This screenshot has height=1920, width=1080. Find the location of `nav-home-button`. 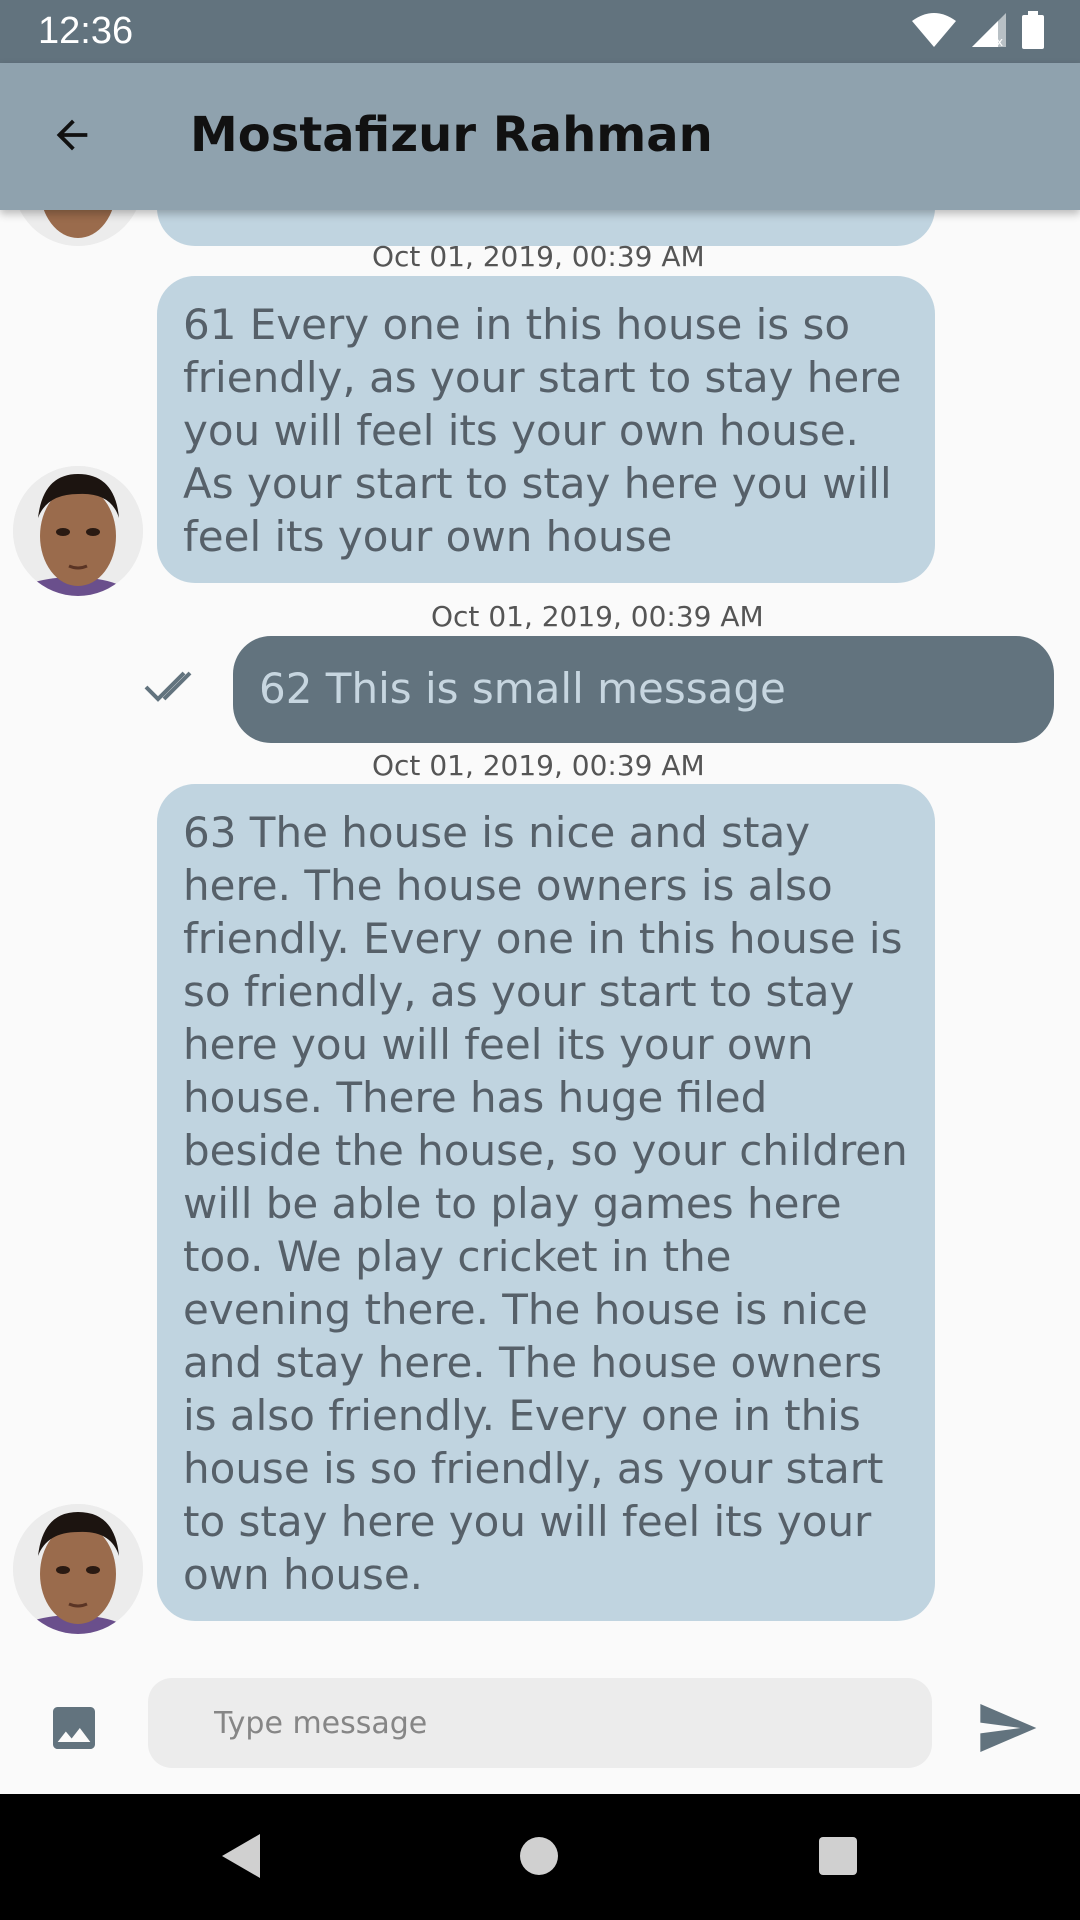

nav-home-button is located at coordinates (539, 1858).